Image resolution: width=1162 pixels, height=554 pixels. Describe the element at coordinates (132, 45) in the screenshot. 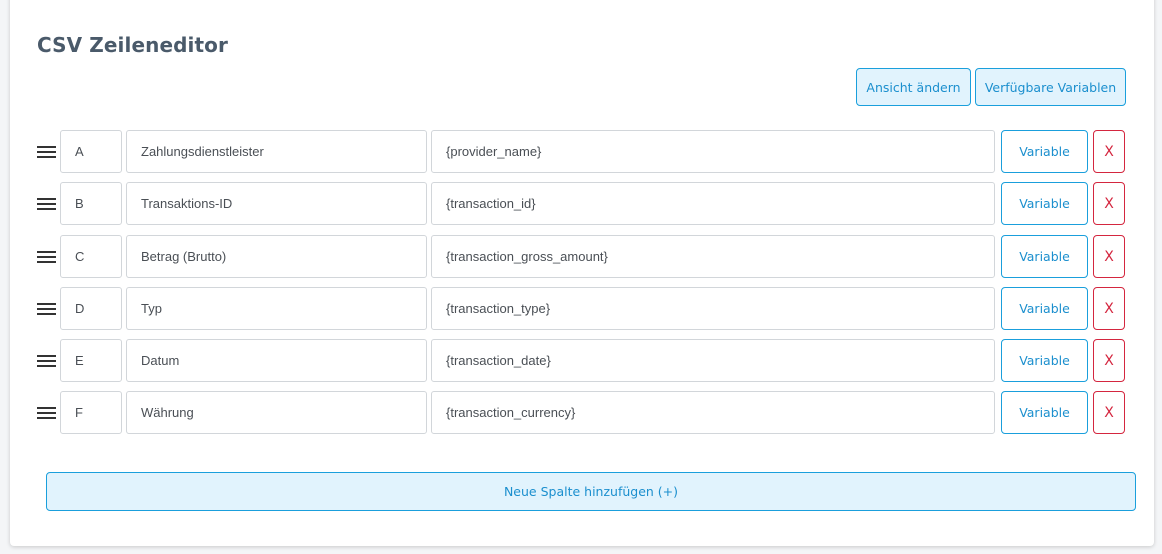

I see `page-title: CSV Zeileneditor` at that location.